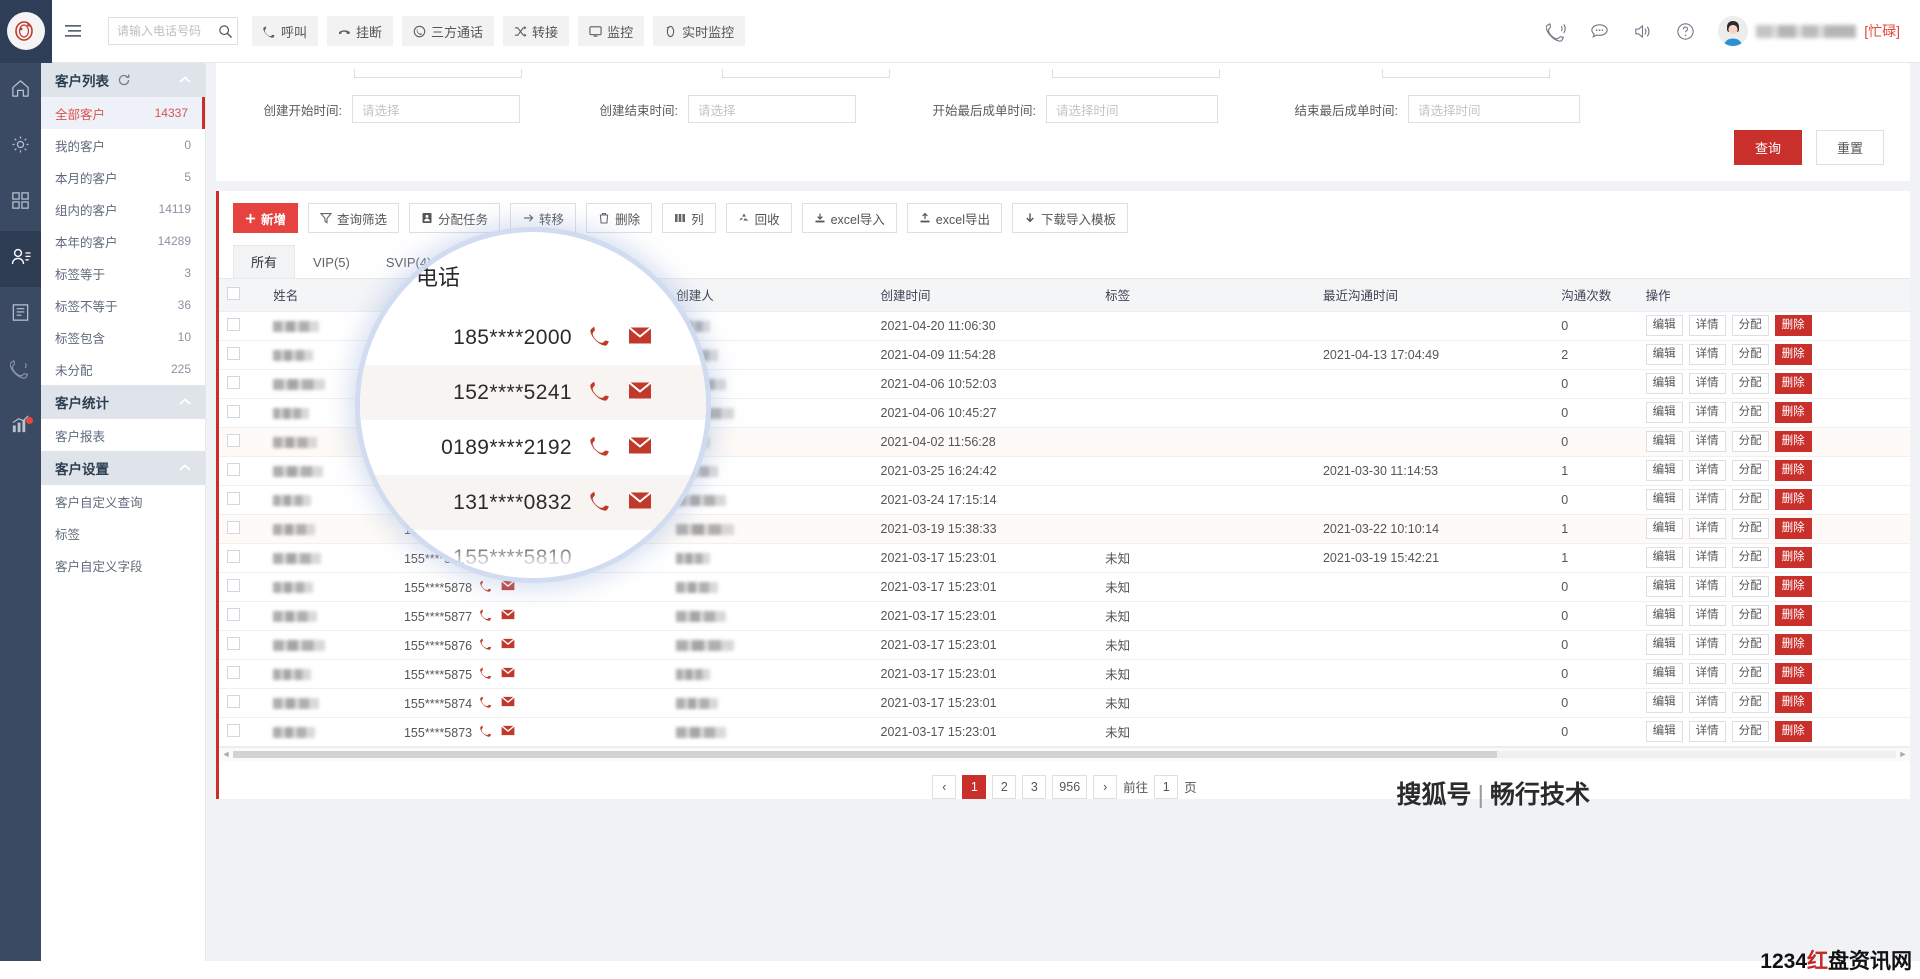 The image size is (1920, 979). I want to click on rail-item-records, so click(20, 315).